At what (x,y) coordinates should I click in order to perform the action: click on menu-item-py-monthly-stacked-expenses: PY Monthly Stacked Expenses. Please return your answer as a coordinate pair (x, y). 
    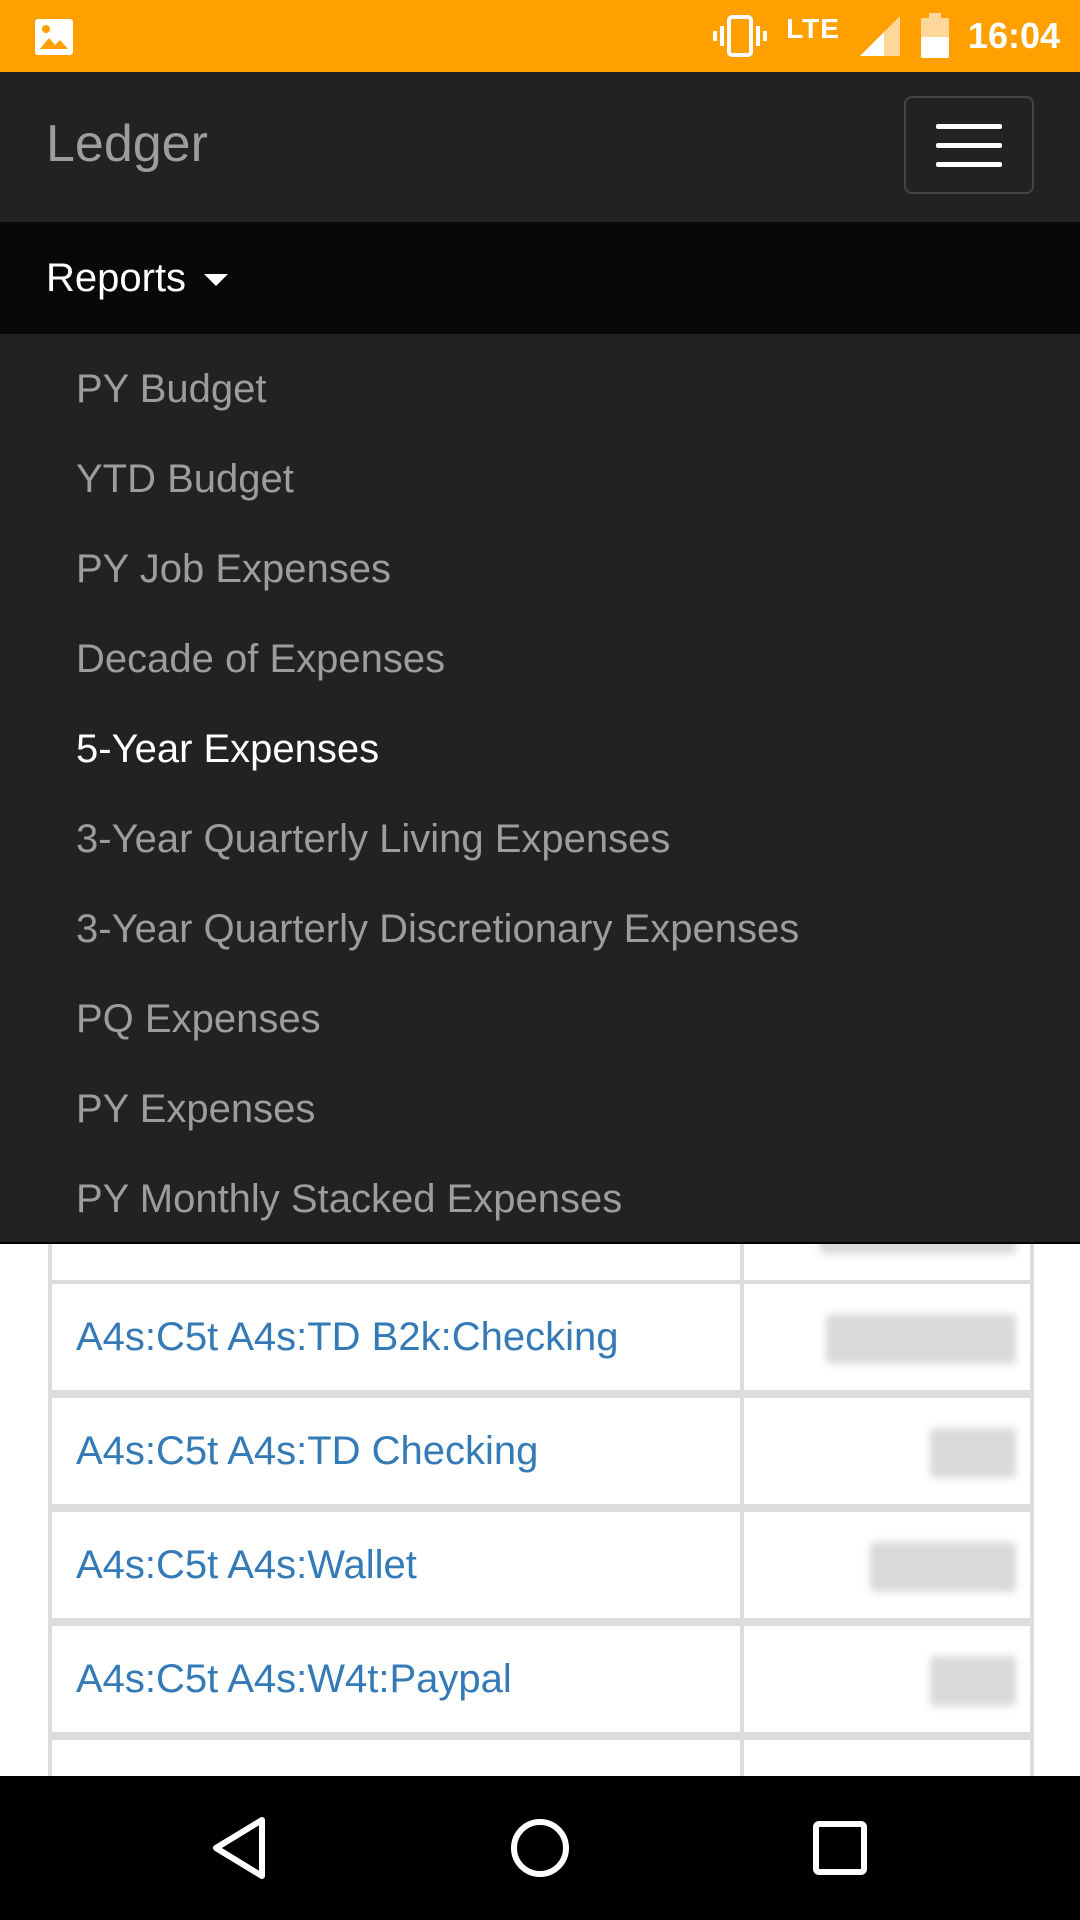
    Looking at the image, I should click on (540, 1198).